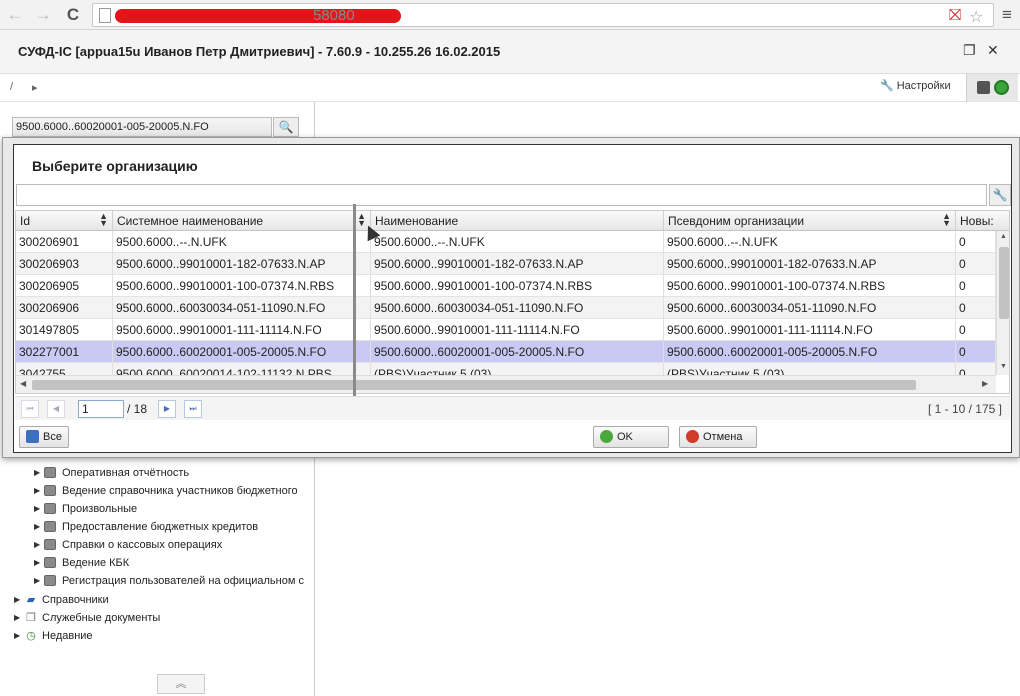  What do you see at coordinates (169, 527) in the screenshot?
I see `tree-item: ▶ Предоставление бюджетных кредитов` at bounding box center [169, 527].